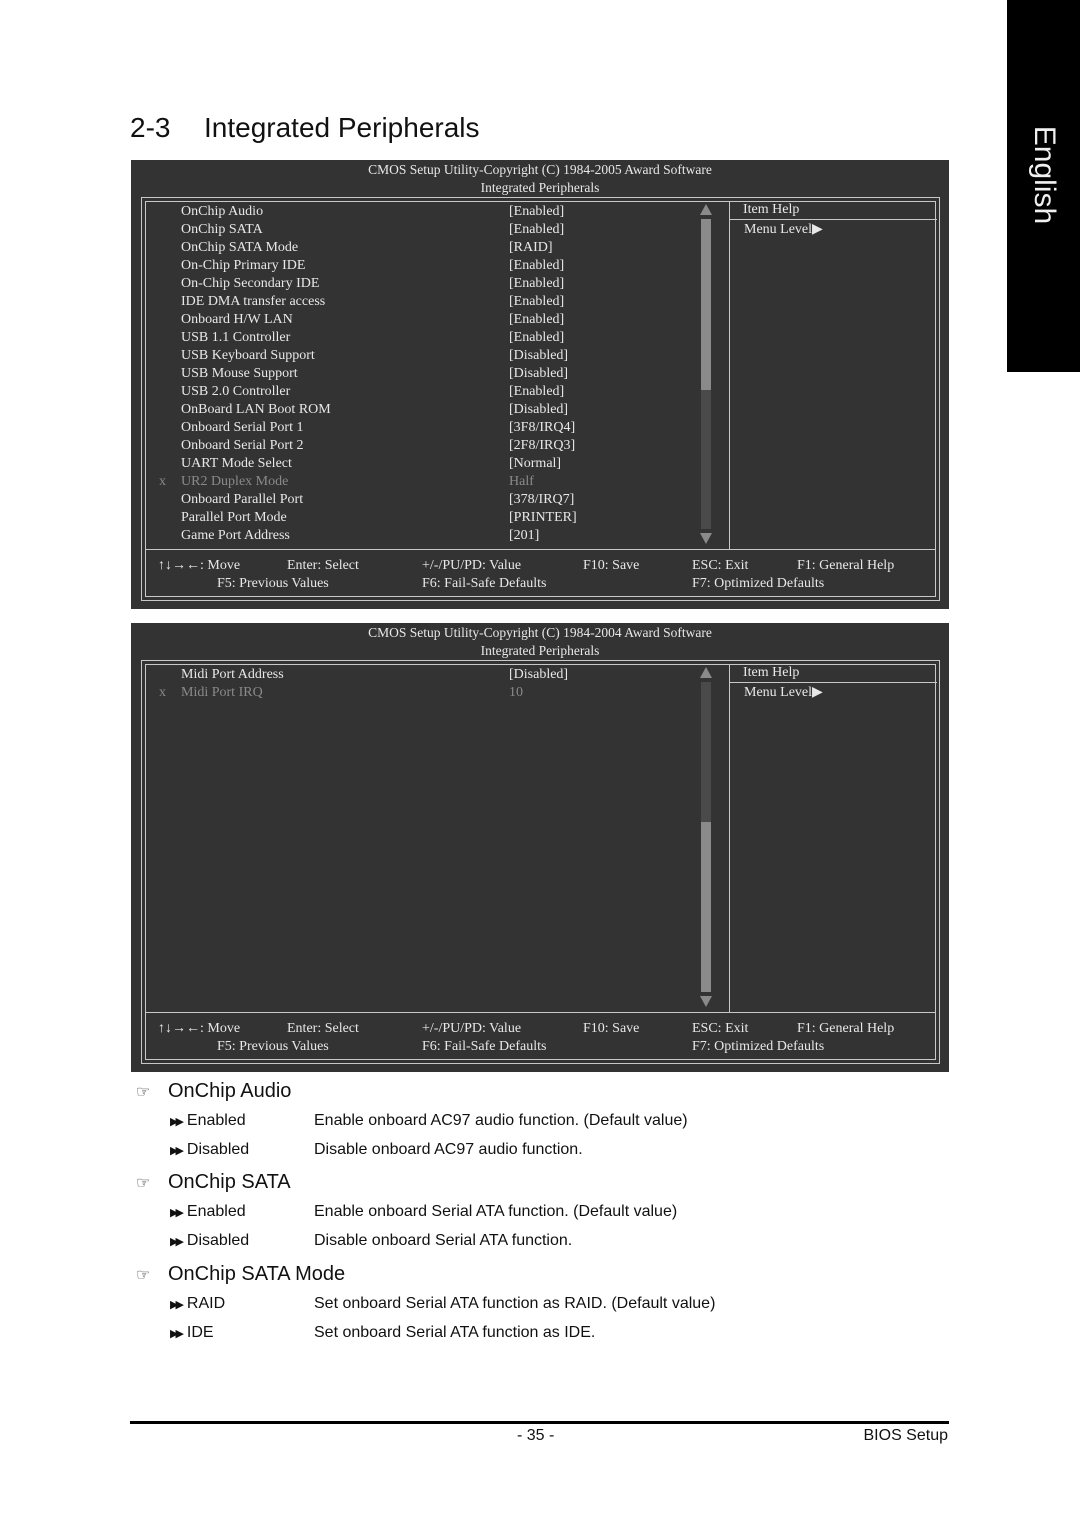  What do you see at coordinates (426, 266) in the screenshot?
I see `setting-row: On-Chip Primary IDE [Enabled]` at bounding box center [426, 266].